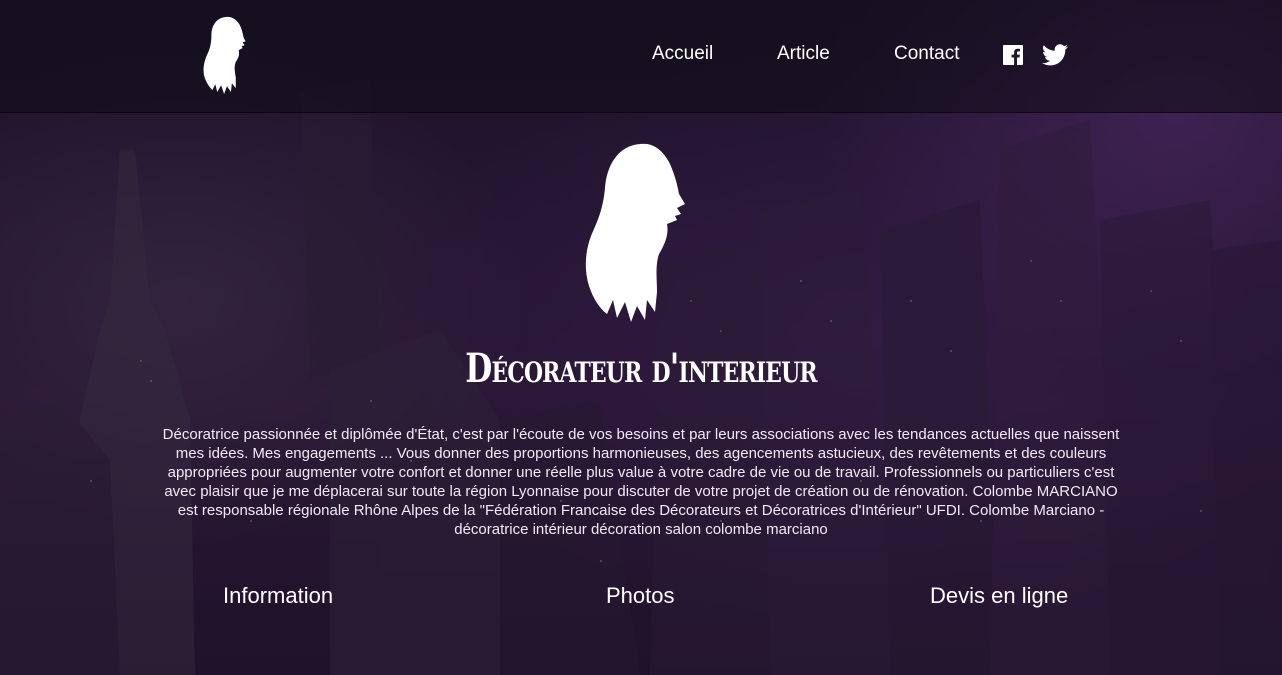  What do you see at coordinates (1013, 55) in the screenshot?
I see `facebook-icon` at bounding box center [1013, 55].